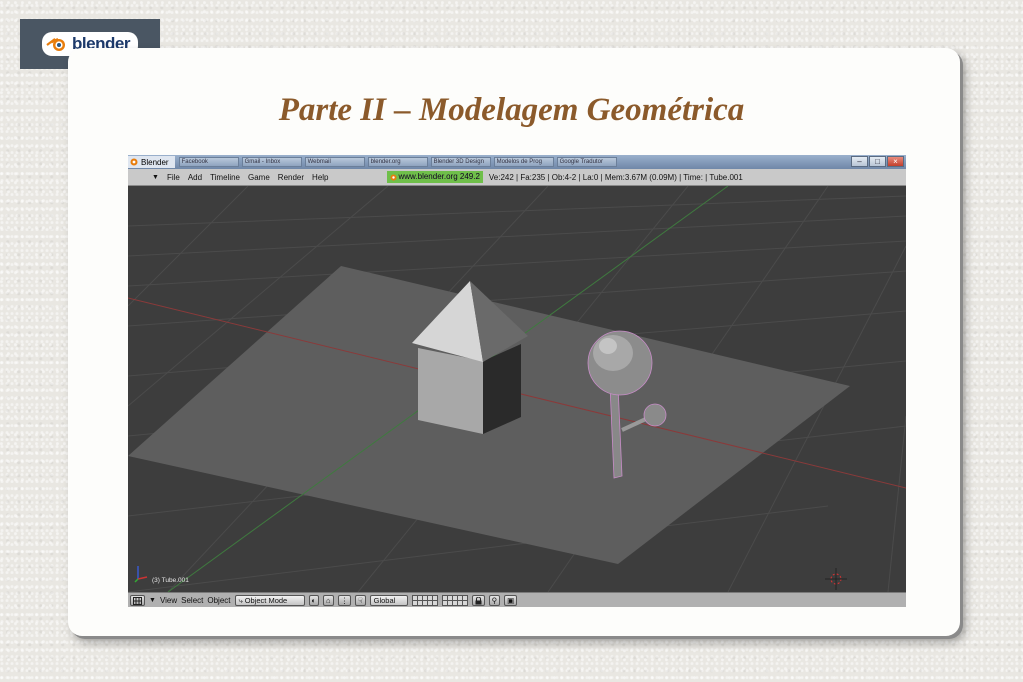 The width and height of the screenshot is (1023, 682). Describe the element at coordinates (192, 600) in the screenshot. I see `menu-select: Select` at that location.